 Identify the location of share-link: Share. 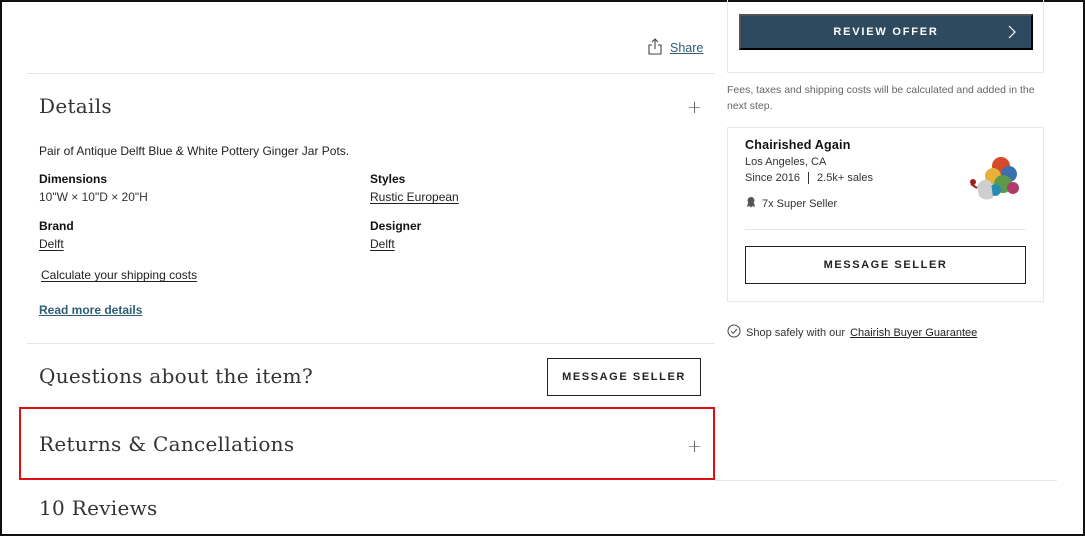
(686, 48).